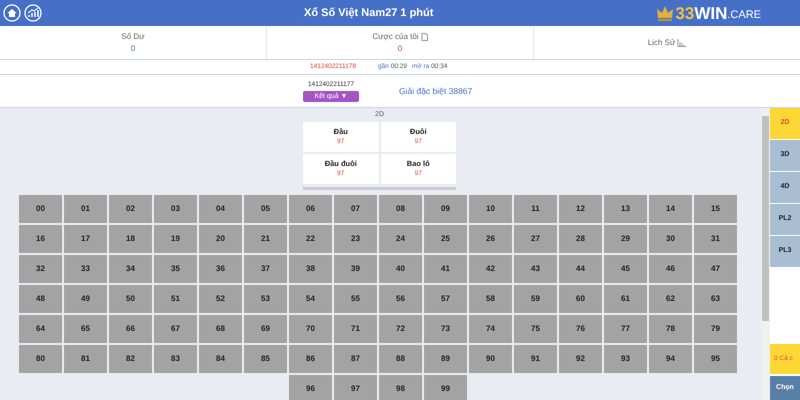 This screenshot has width=800, height=400. Describe the element at coordinates (85, 328) in the screenshot. I see `number-cell: 65` at that location.